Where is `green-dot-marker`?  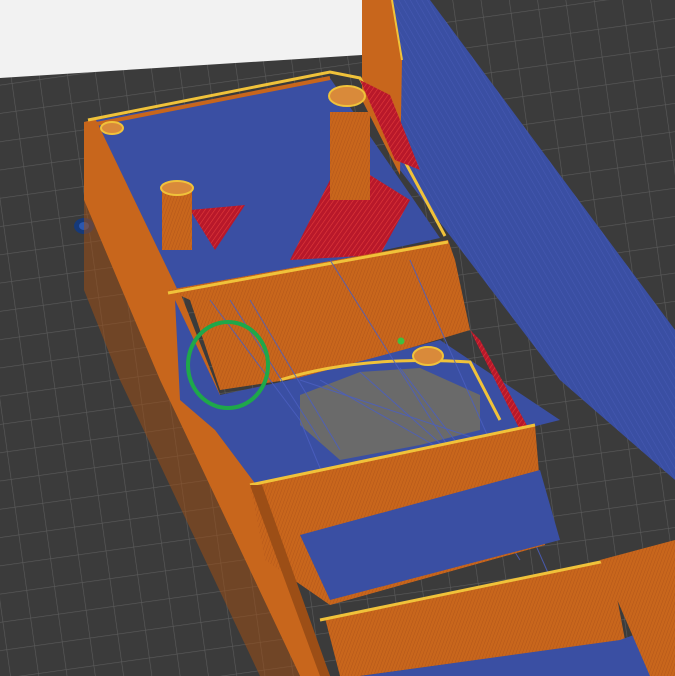
green-dot-marker is located at coordinates (401, 341).